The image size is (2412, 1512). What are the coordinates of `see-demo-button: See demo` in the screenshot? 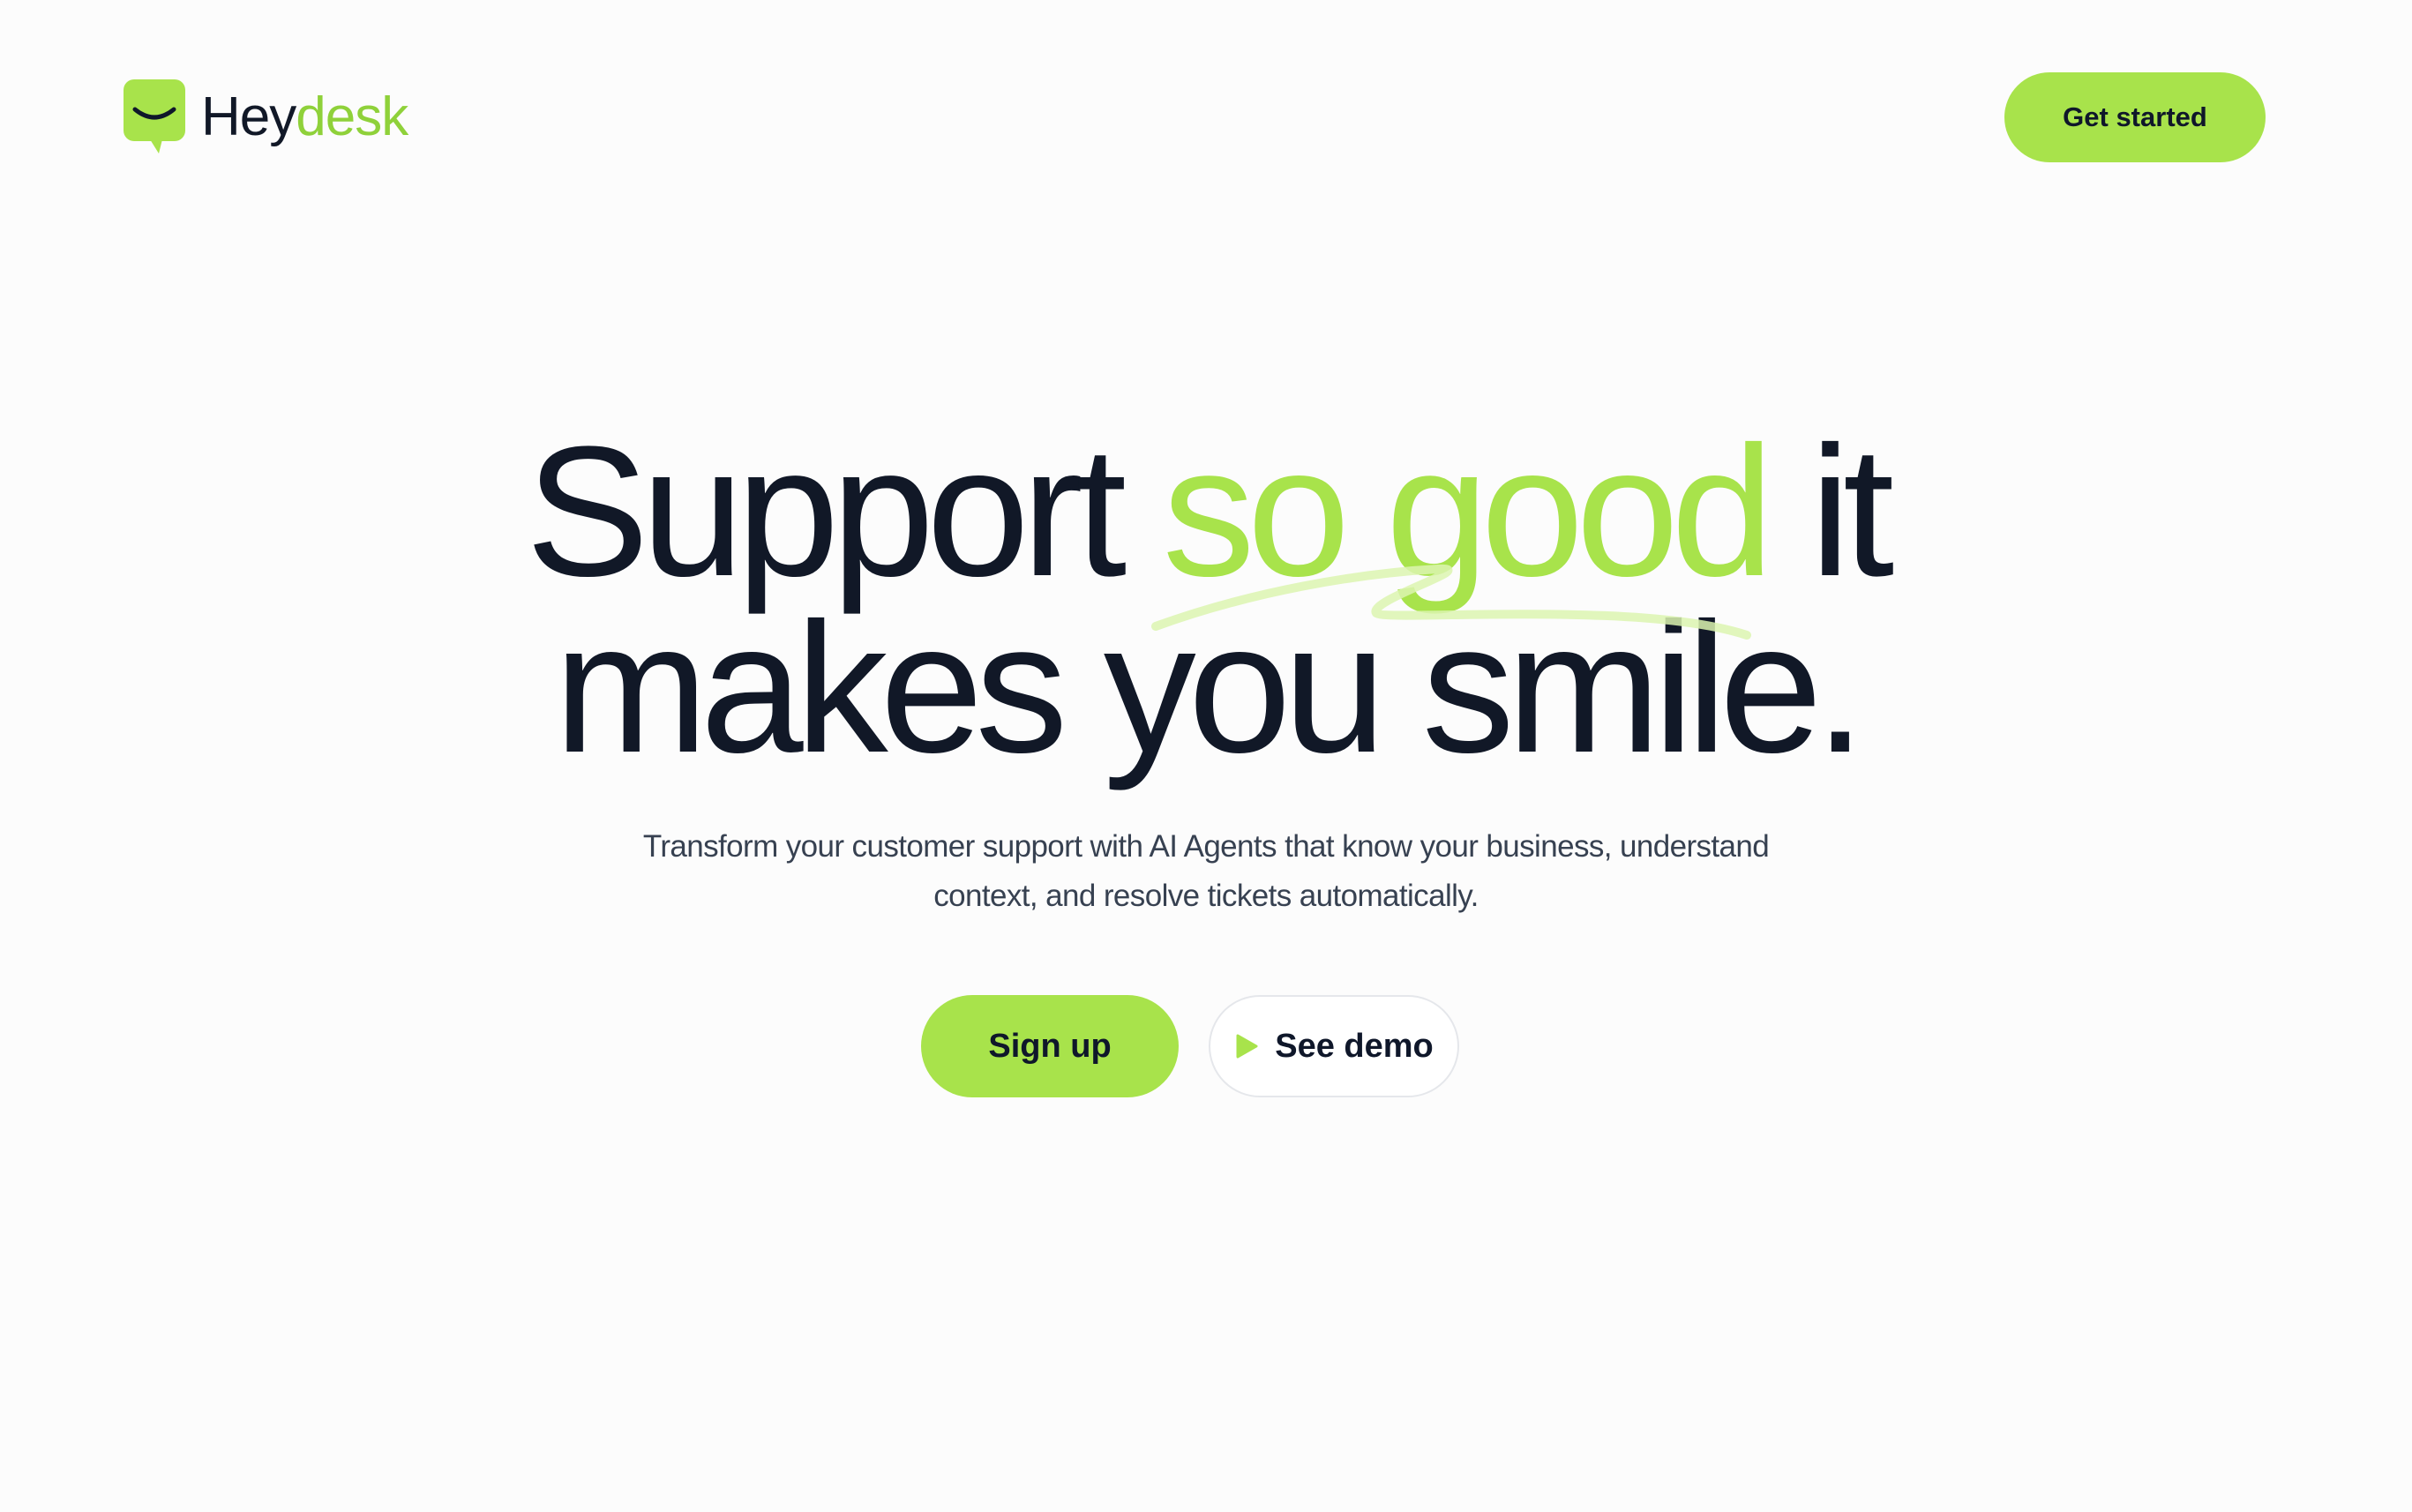 It's located at (1334, 1046).